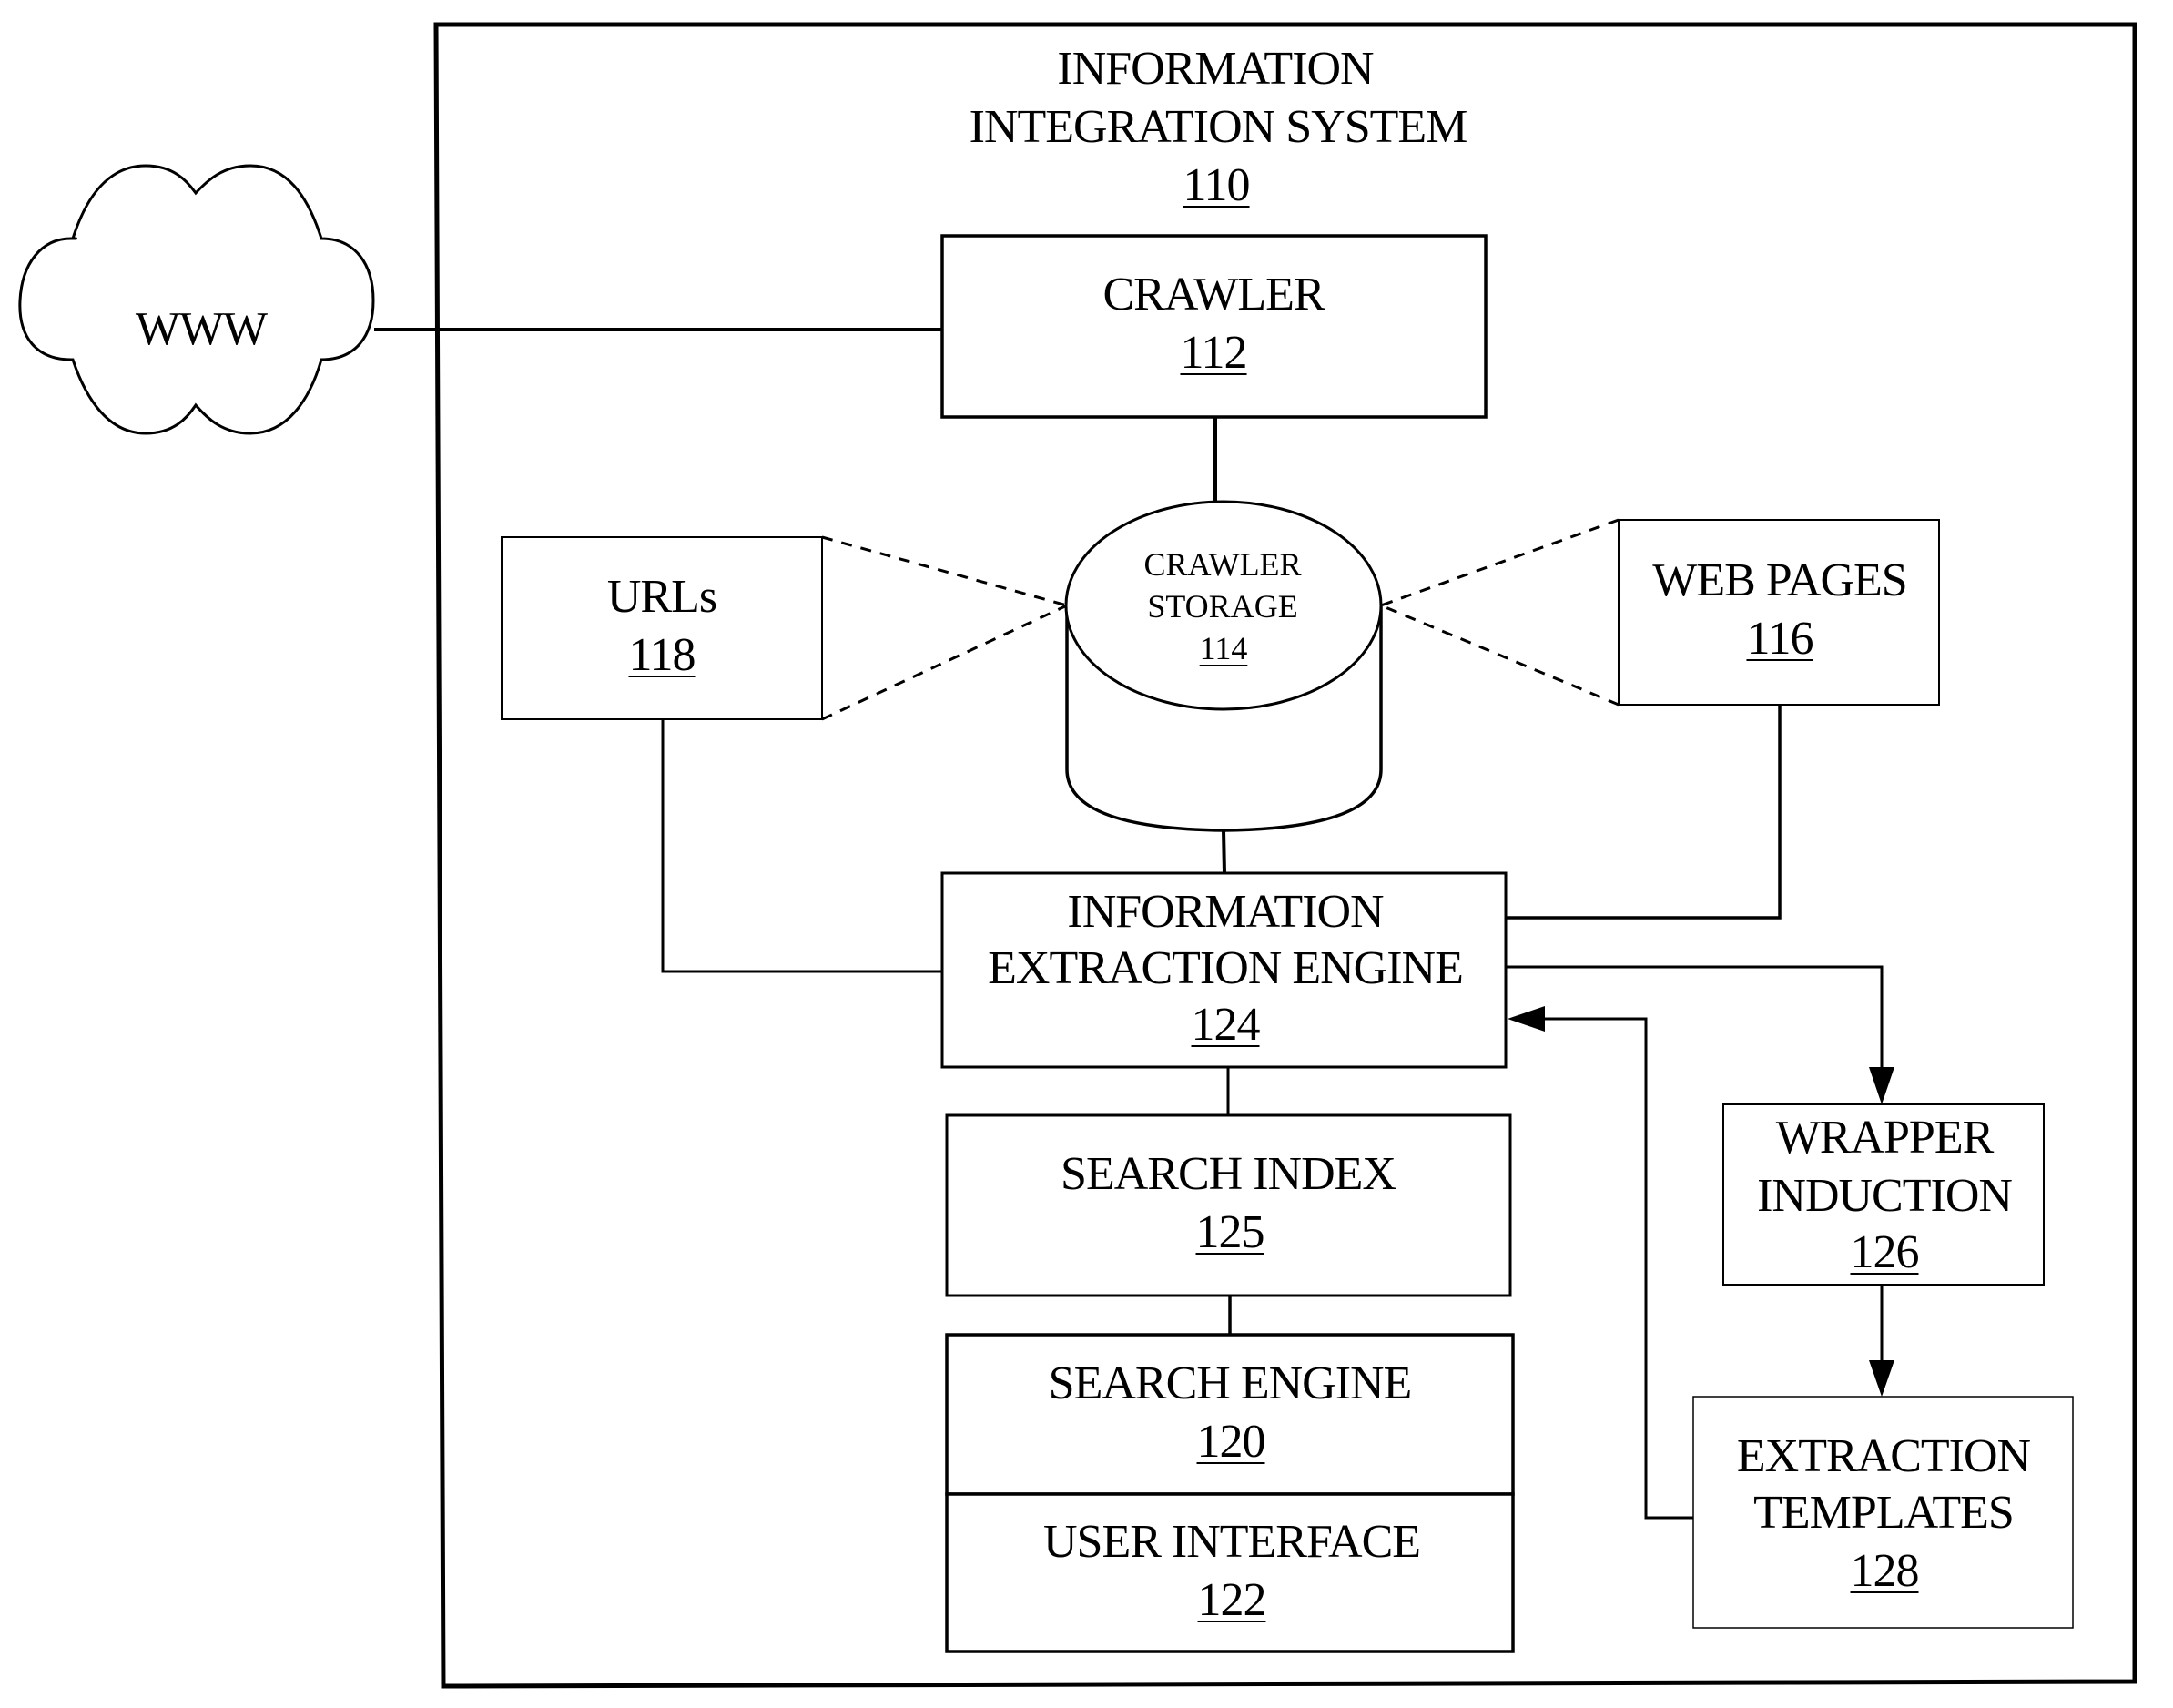  Describe the element at coordinates (1231, 1542) in the screenshot. I see `user-interface-label: USER INTERFACE` at that location.